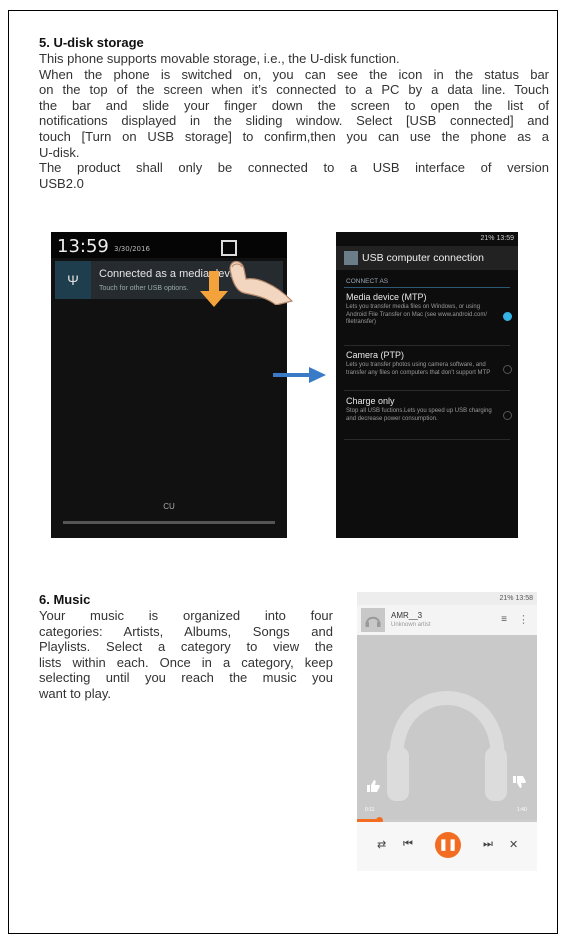 This screenshot has height=949, width=566. Describe the element at coordinates (522, 810) in the screenshot. I see `duration-time: 1:40` at that location.